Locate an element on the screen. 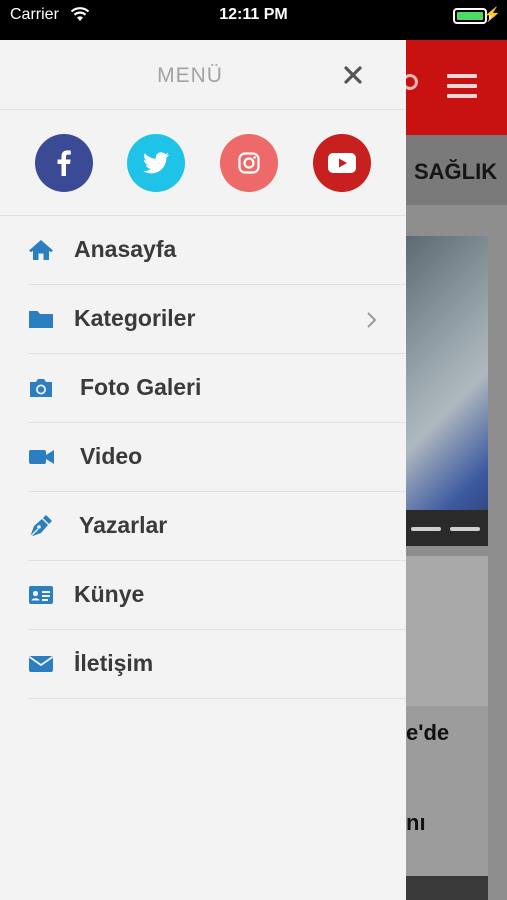 The image size is (507, 900). news-card-title: e'de is located at coordinates (428, 732).